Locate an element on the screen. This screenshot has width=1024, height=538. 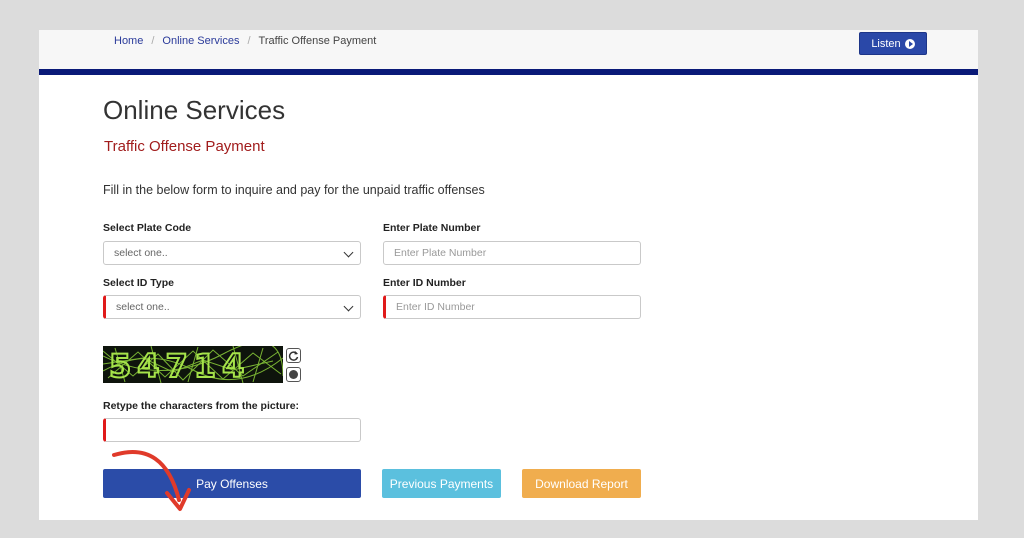
captcha-refresh-button is located at coordinates (293, 355).